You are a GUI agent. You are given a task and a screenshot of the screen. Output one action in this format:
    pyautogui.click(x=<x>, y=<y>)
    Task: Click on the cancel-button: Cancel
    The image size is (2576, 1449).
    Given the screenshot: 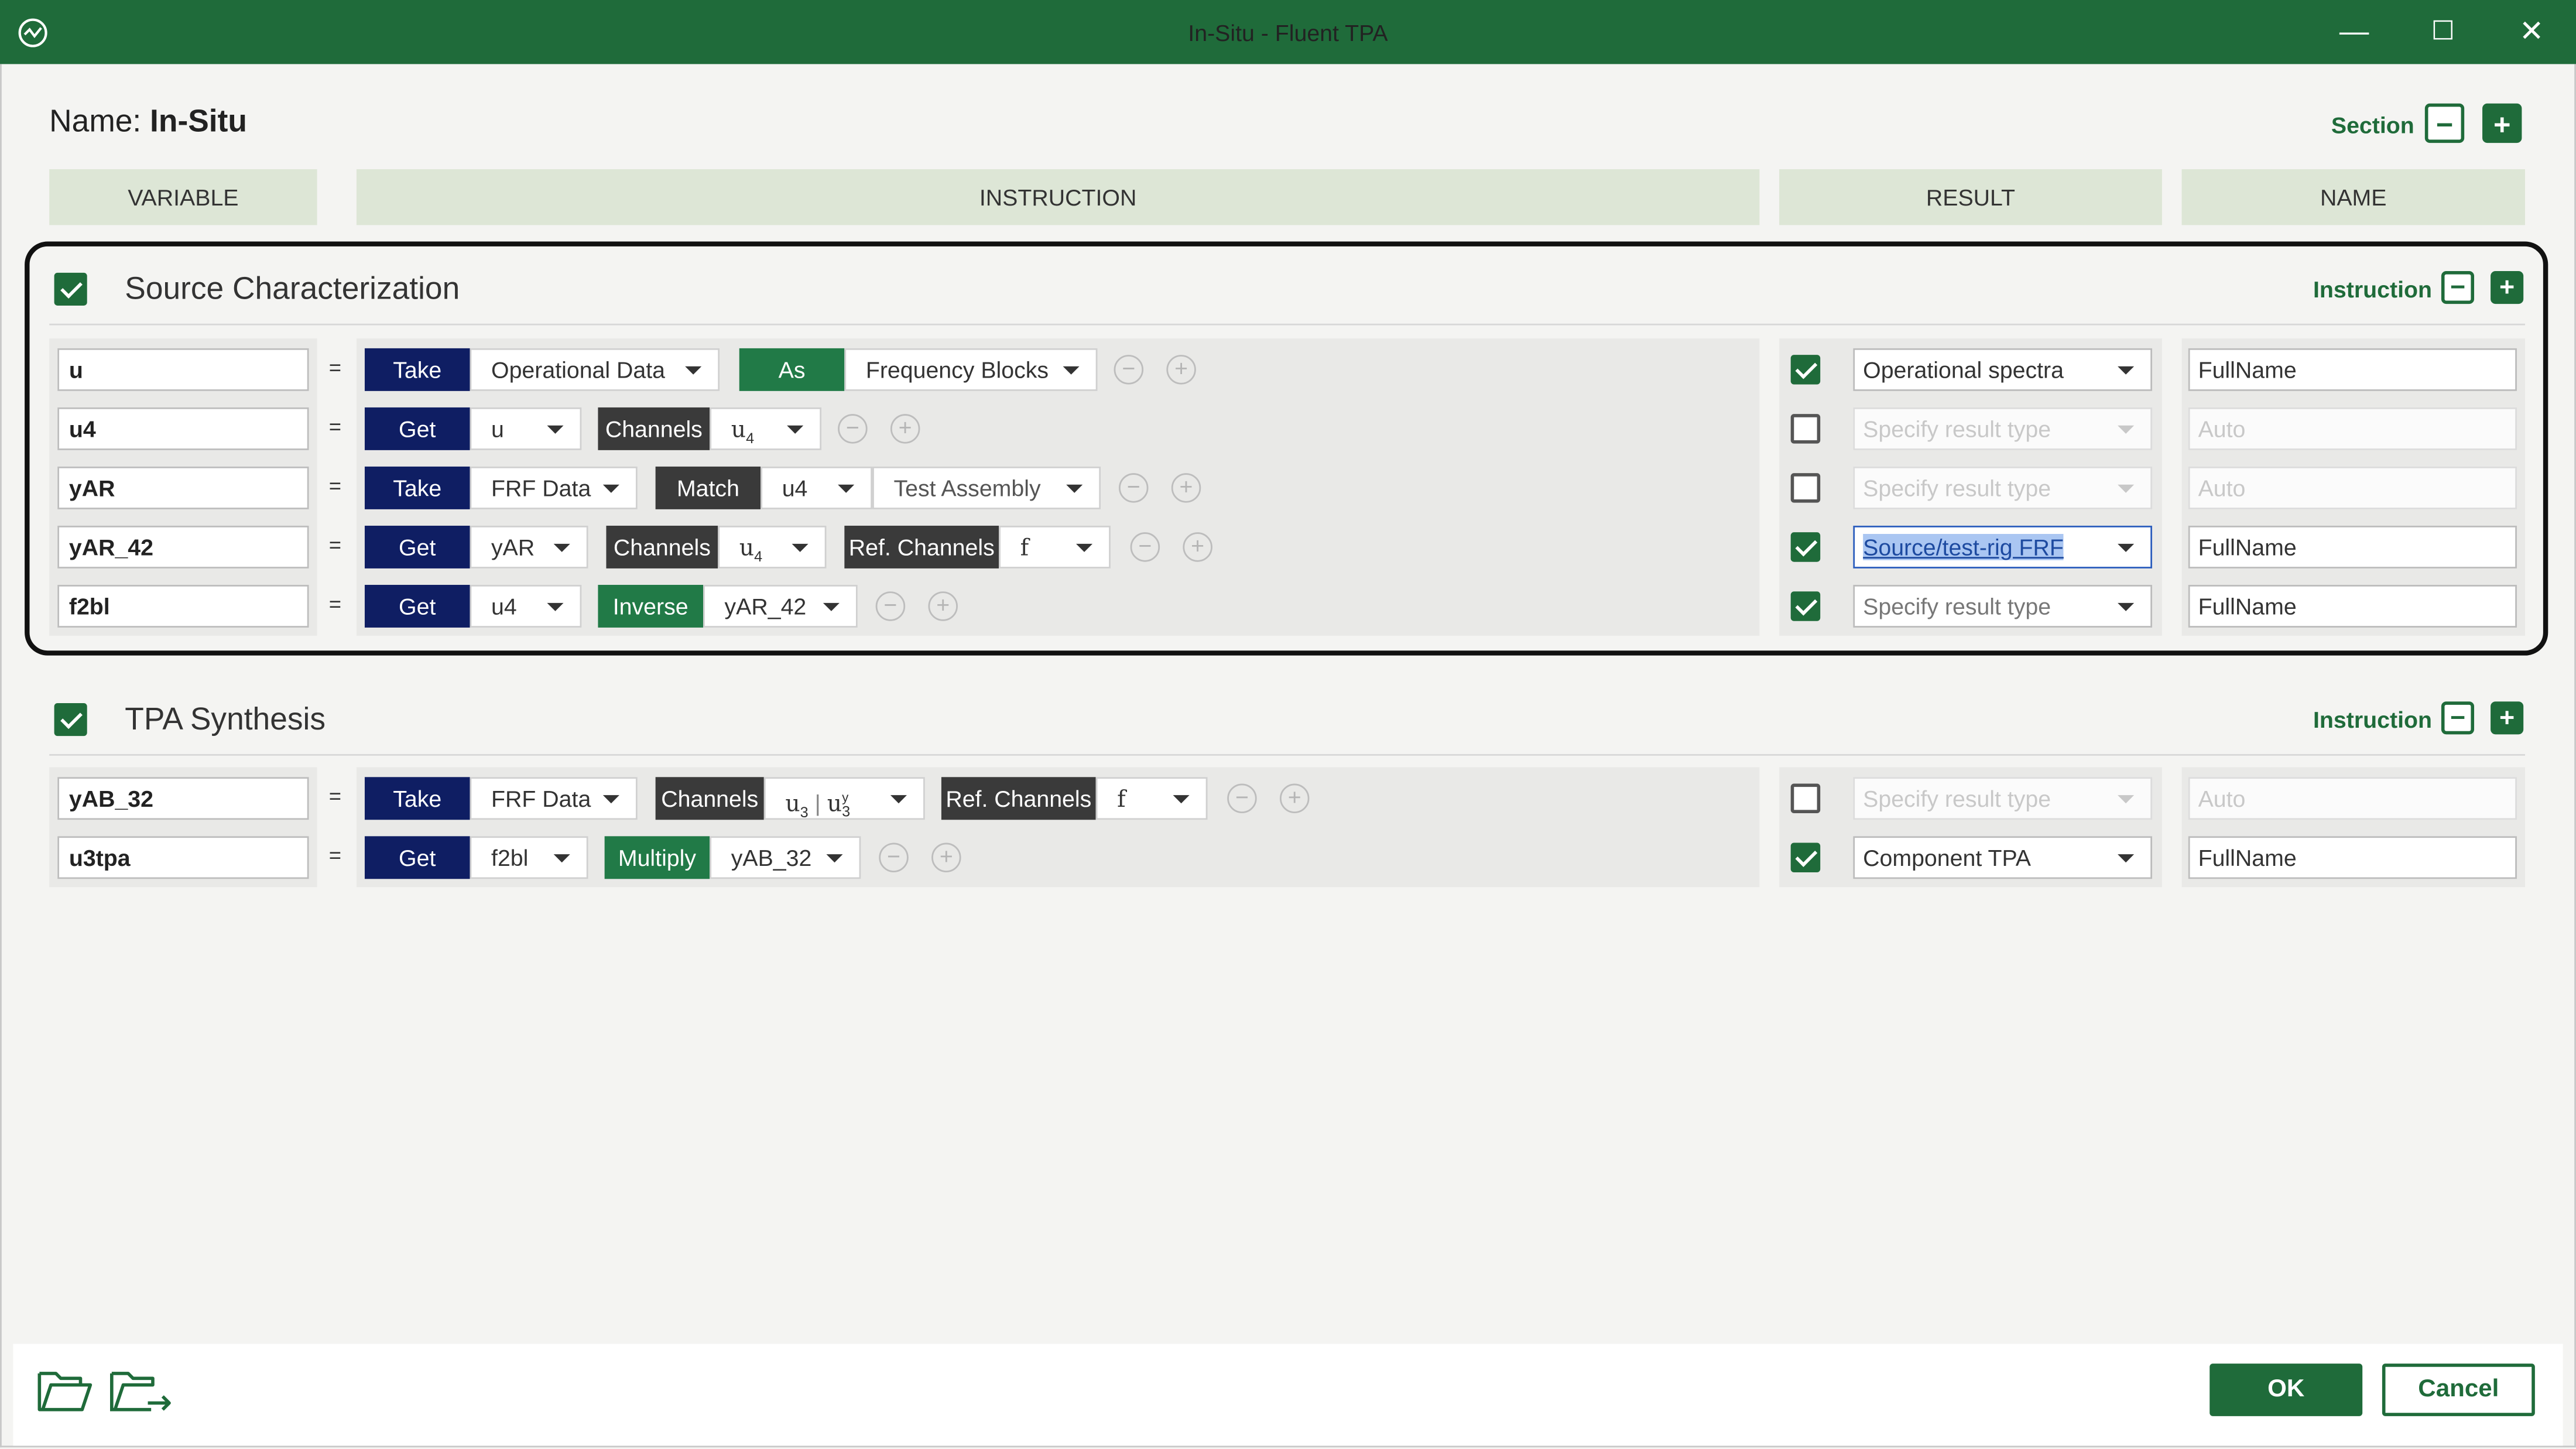 What is the action you would take?
    pyautogui.click(x=2458, y=1390)
    